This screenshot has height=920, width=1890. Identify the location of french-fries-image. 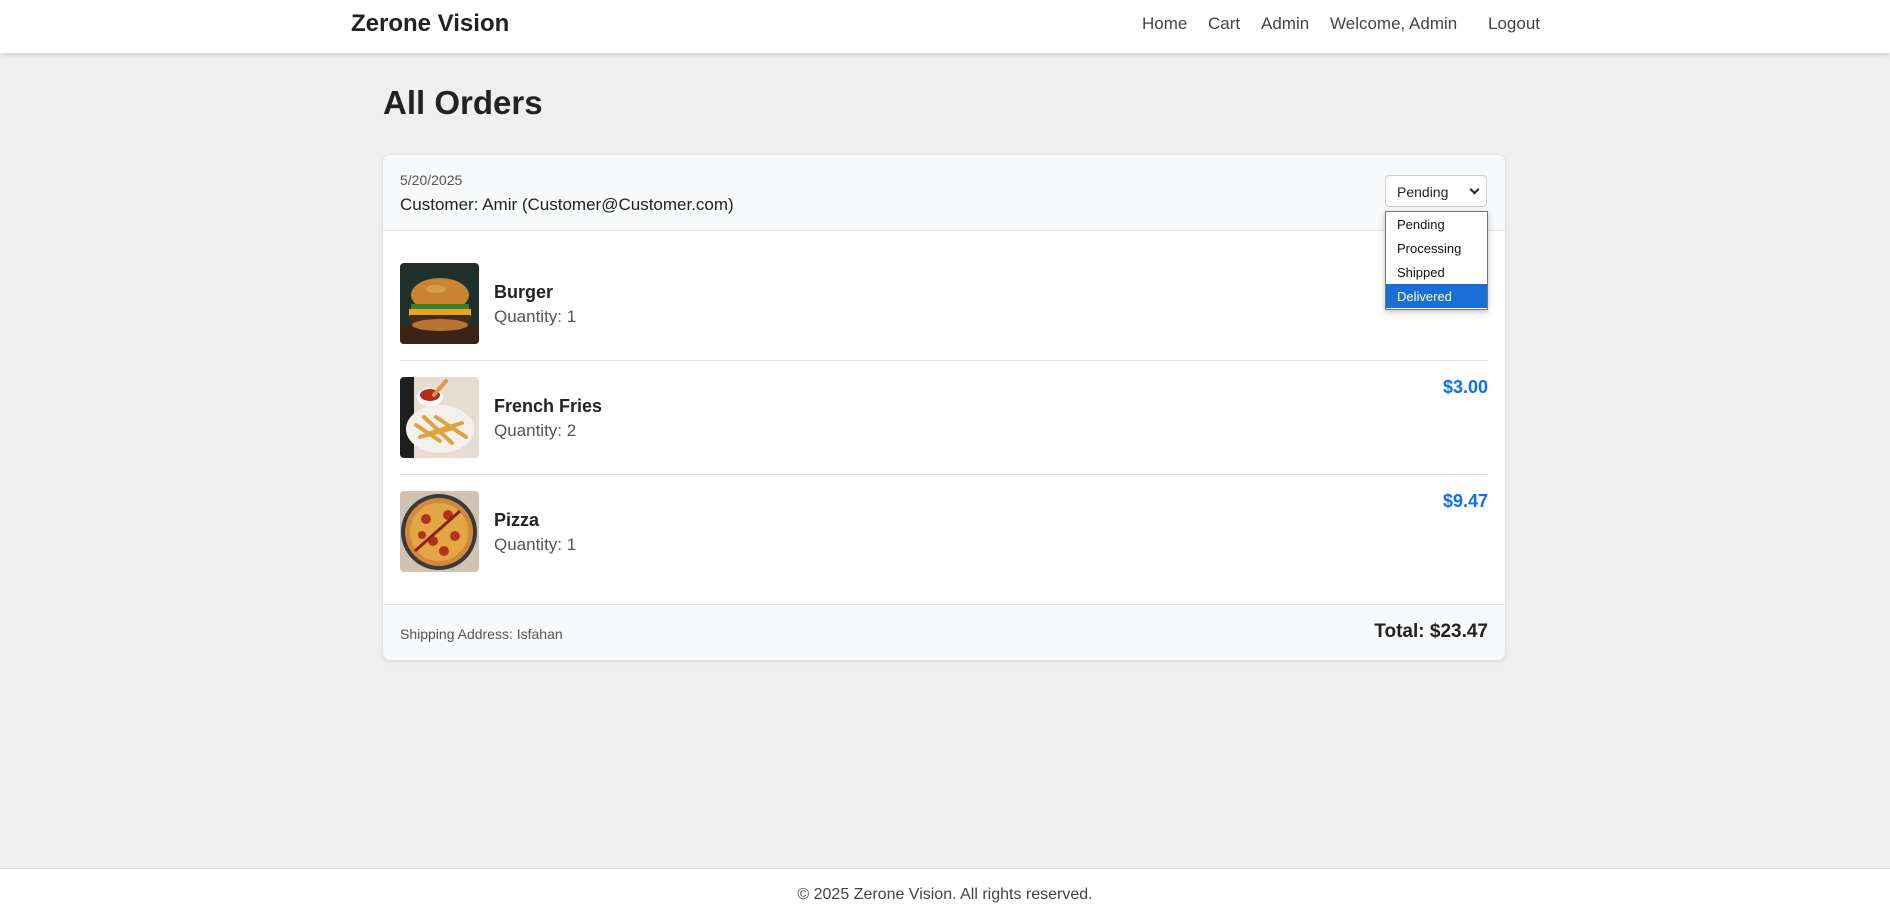
(439, 417).